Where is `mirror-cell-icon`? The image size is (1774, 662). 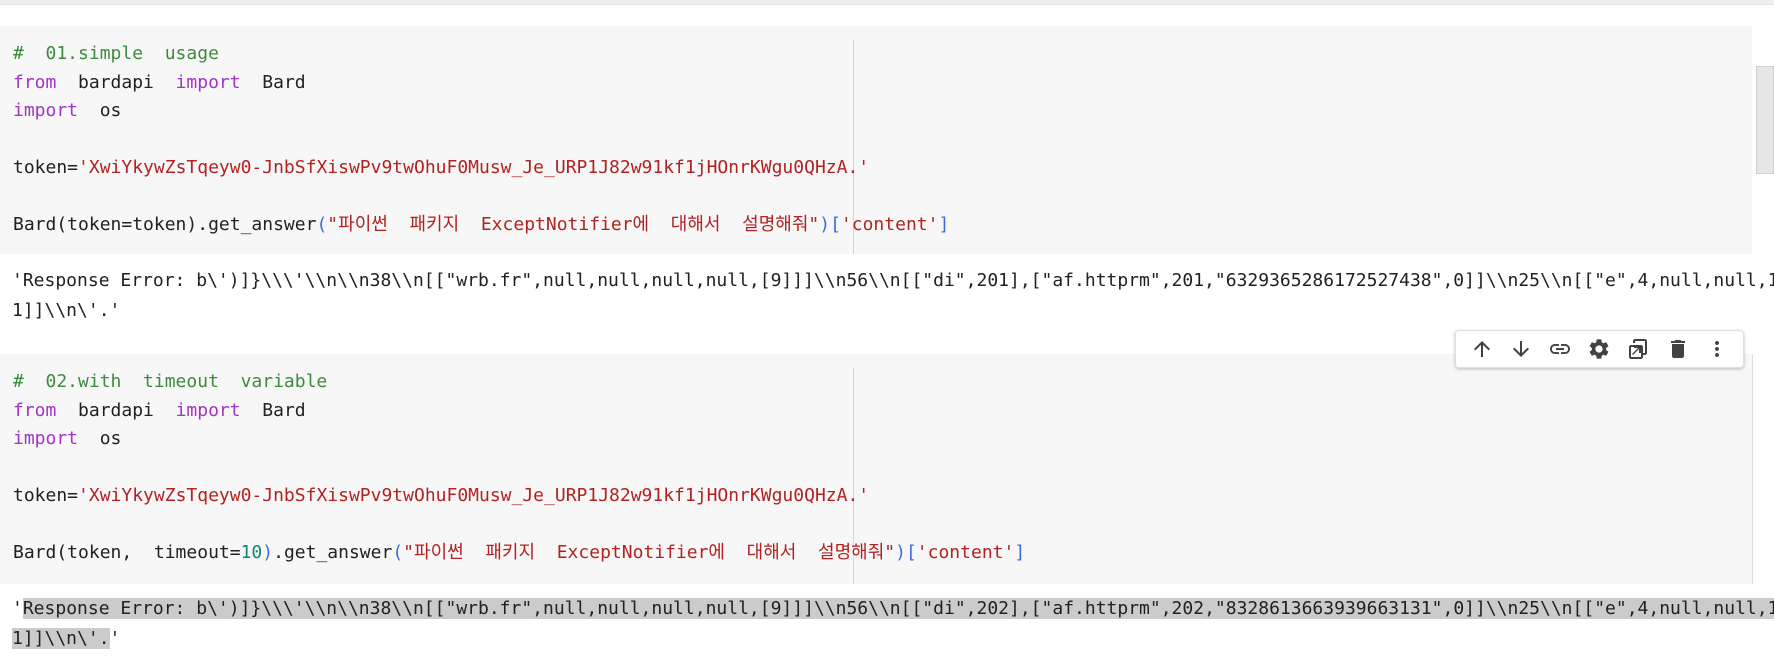 mirror-cell-icon is located at coordinates (1637, 349).